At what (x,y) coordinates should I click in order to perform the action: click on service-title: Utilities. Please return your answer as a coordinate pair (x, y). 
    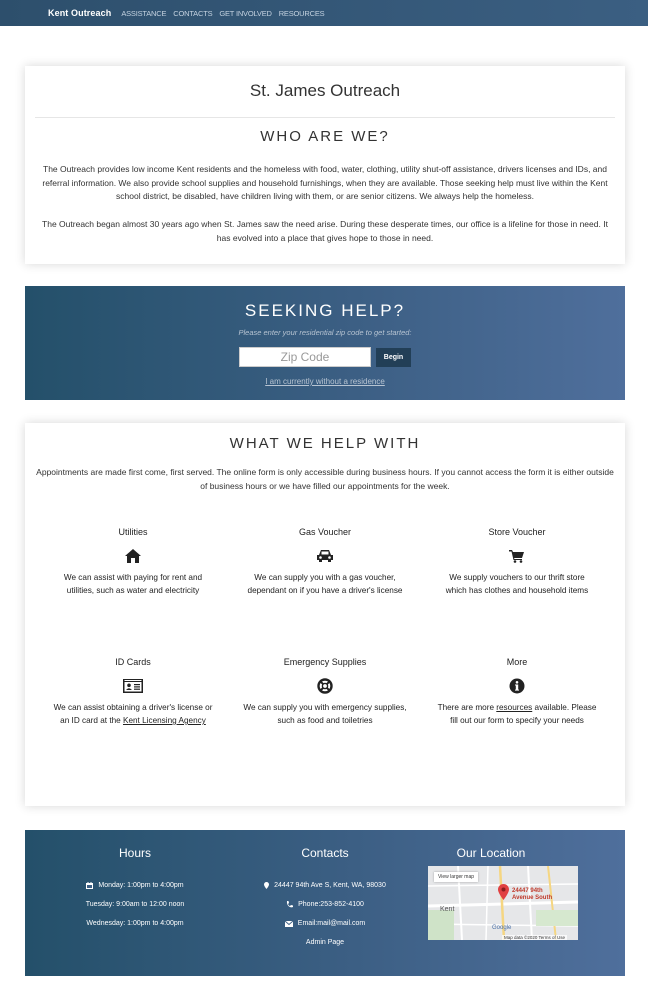
    Looking at the image, I should click on (133, 532).